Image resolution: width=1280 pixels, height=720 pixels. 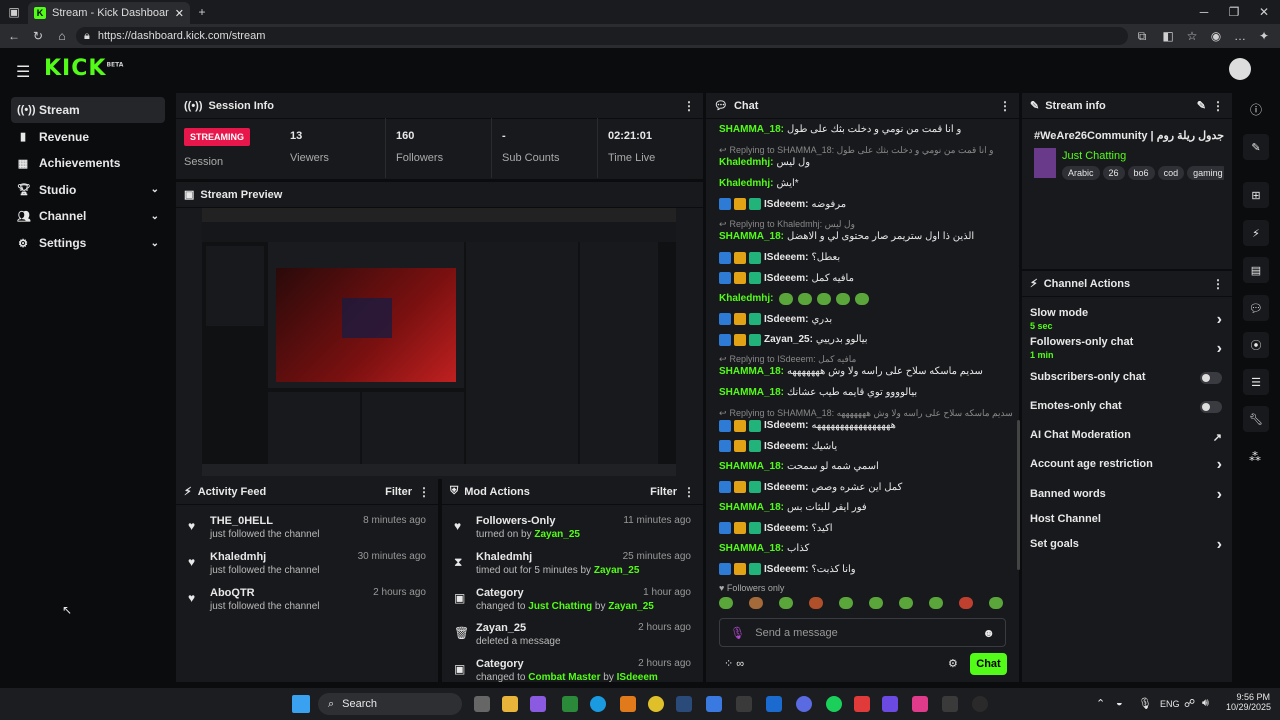 I want to click on chat-username: Zayan_25:, so click(x=788, y=339).